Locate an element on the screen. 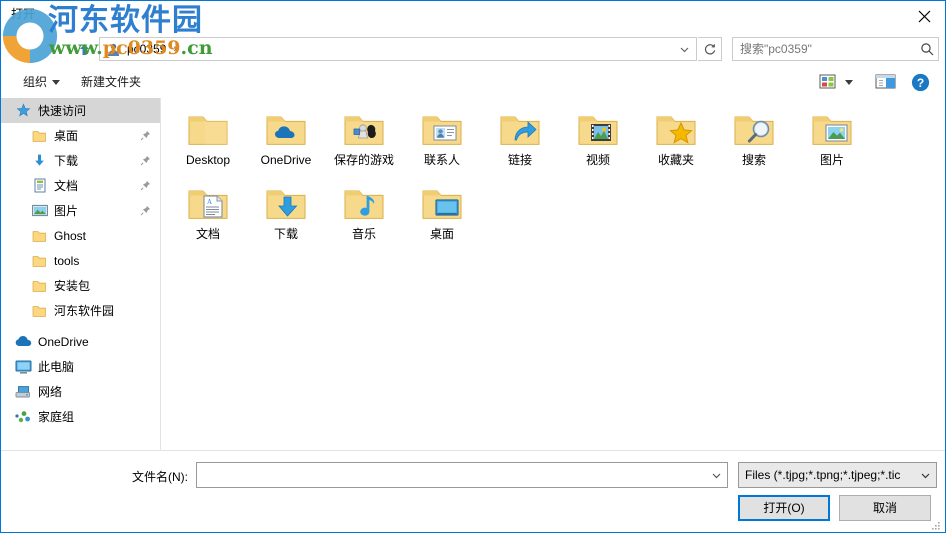 This screenshot has height=533, width=946. filetype-select: Files (*.tjpg;*.tpng;*.tjpeg;*.tic is located at coordinates (837, 475).